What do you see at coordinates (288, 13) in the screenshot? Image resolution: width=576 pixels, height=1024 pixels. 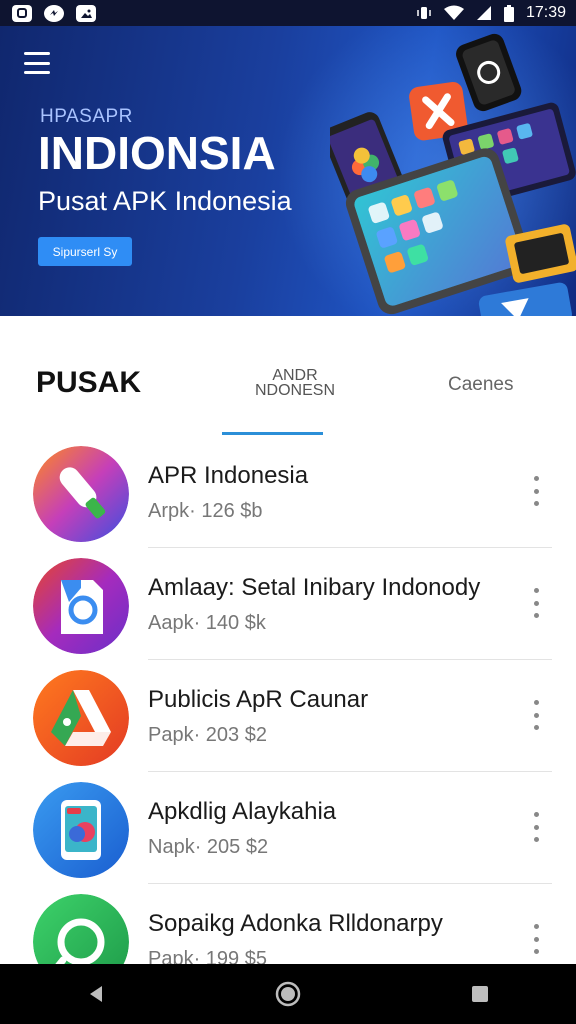 I see `status-bar: 17:39` at bounding box center [288, 13].